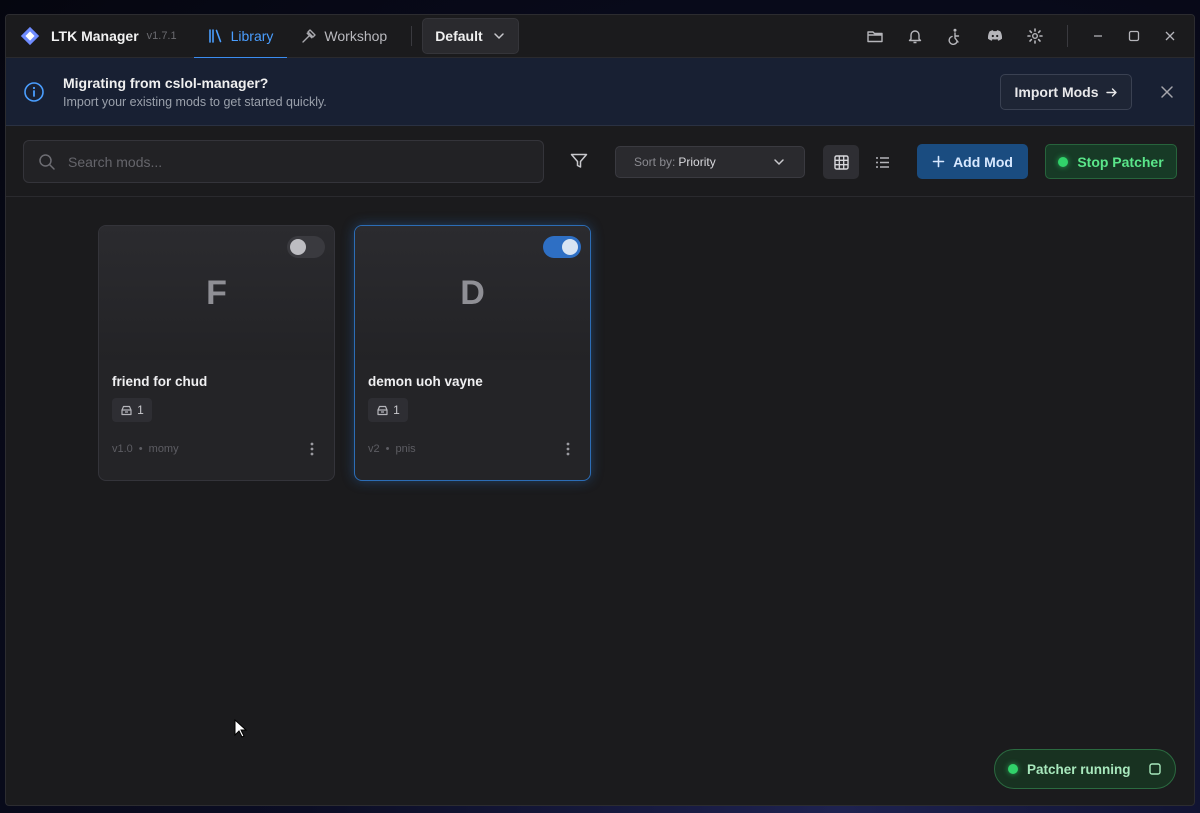  Describe the element at coordinates (938, 161) in the screenshot. I see `plus-icon` at that location.